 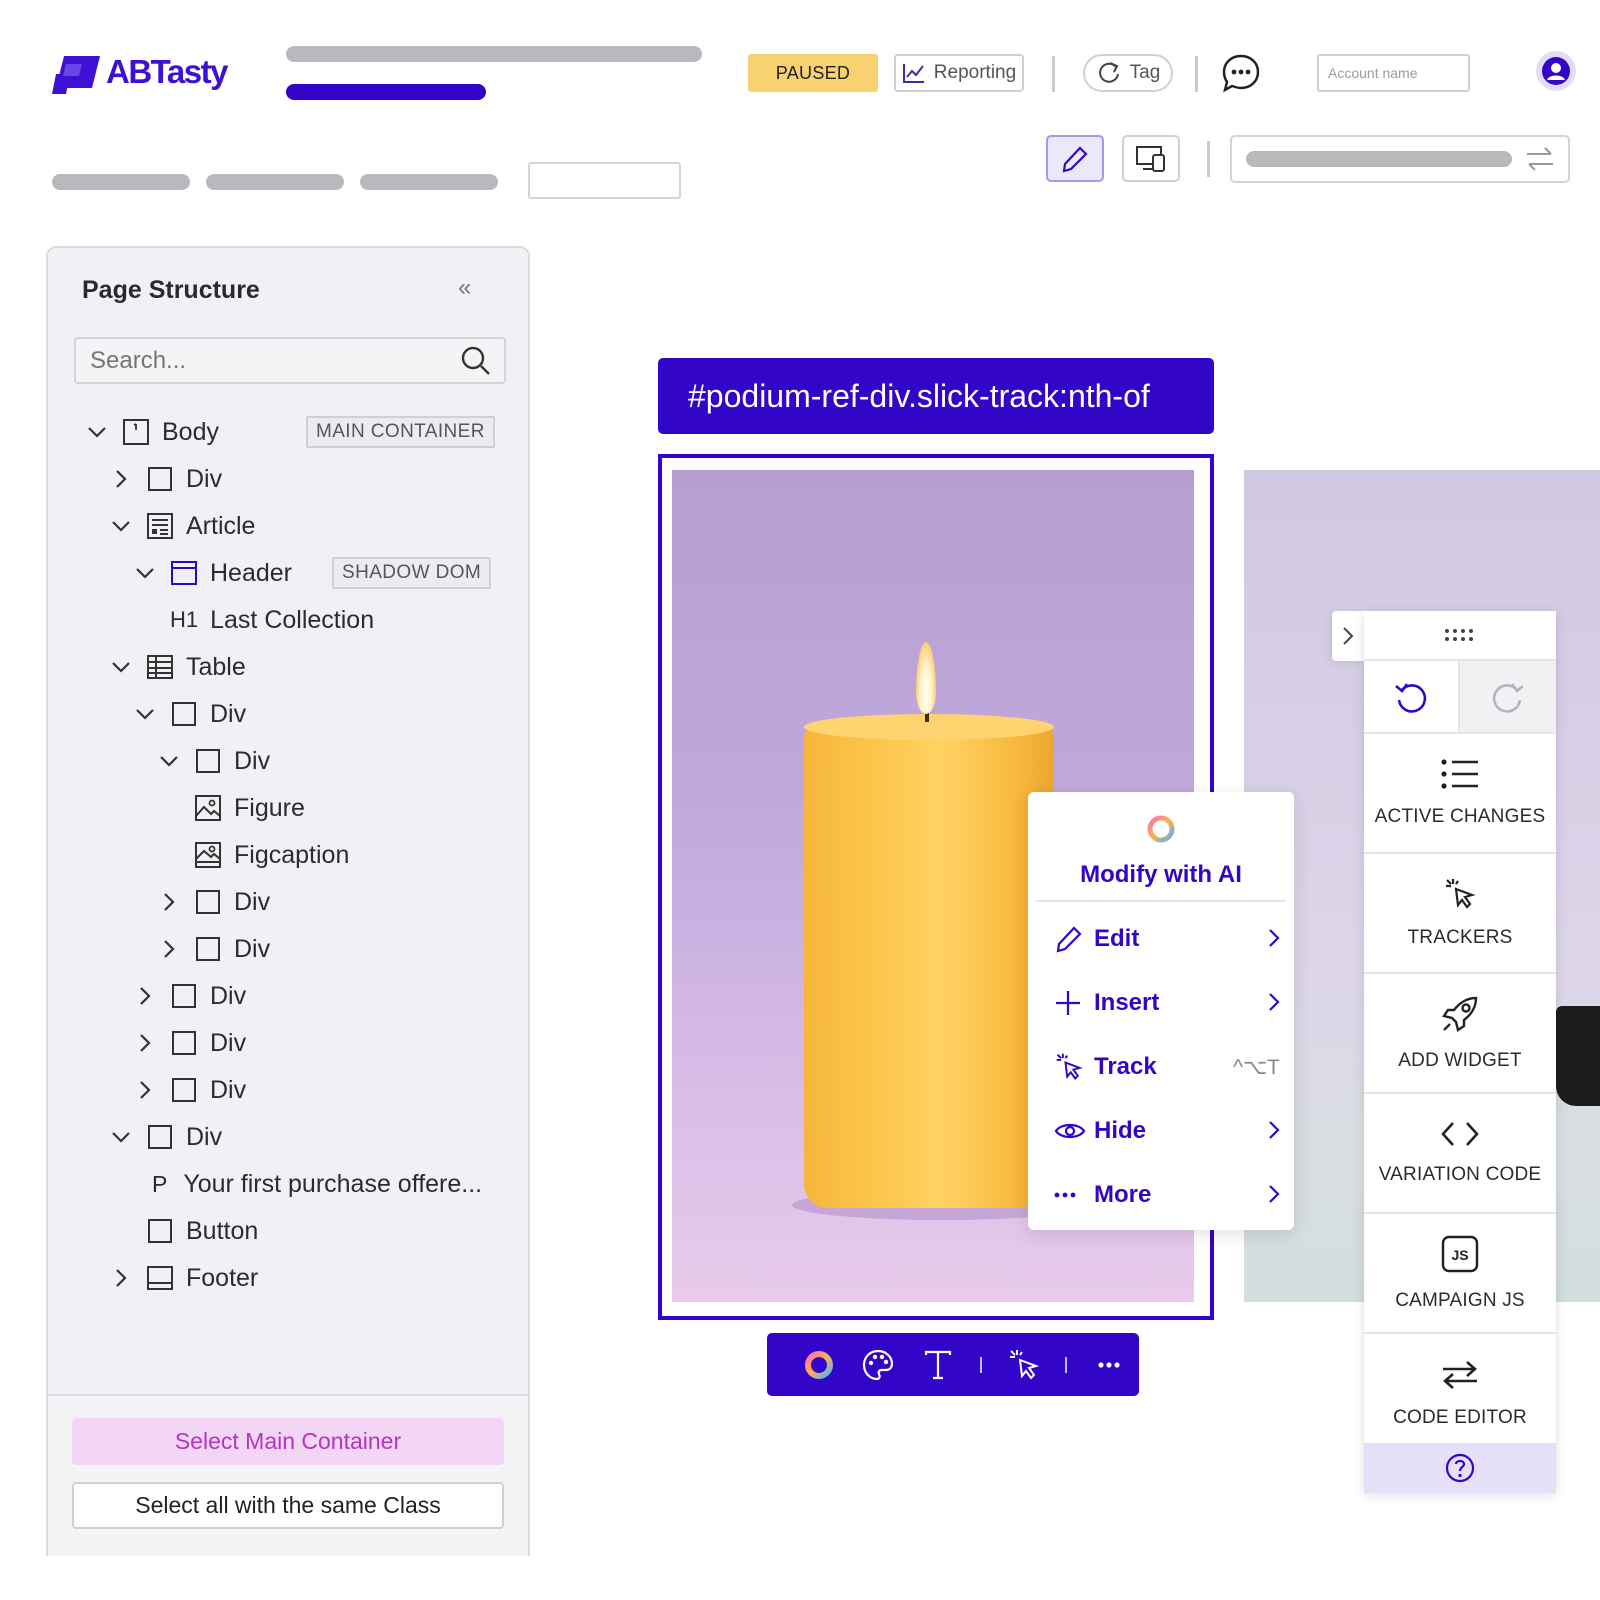 I want to click on undo-button, so click(x=1412, y=697).